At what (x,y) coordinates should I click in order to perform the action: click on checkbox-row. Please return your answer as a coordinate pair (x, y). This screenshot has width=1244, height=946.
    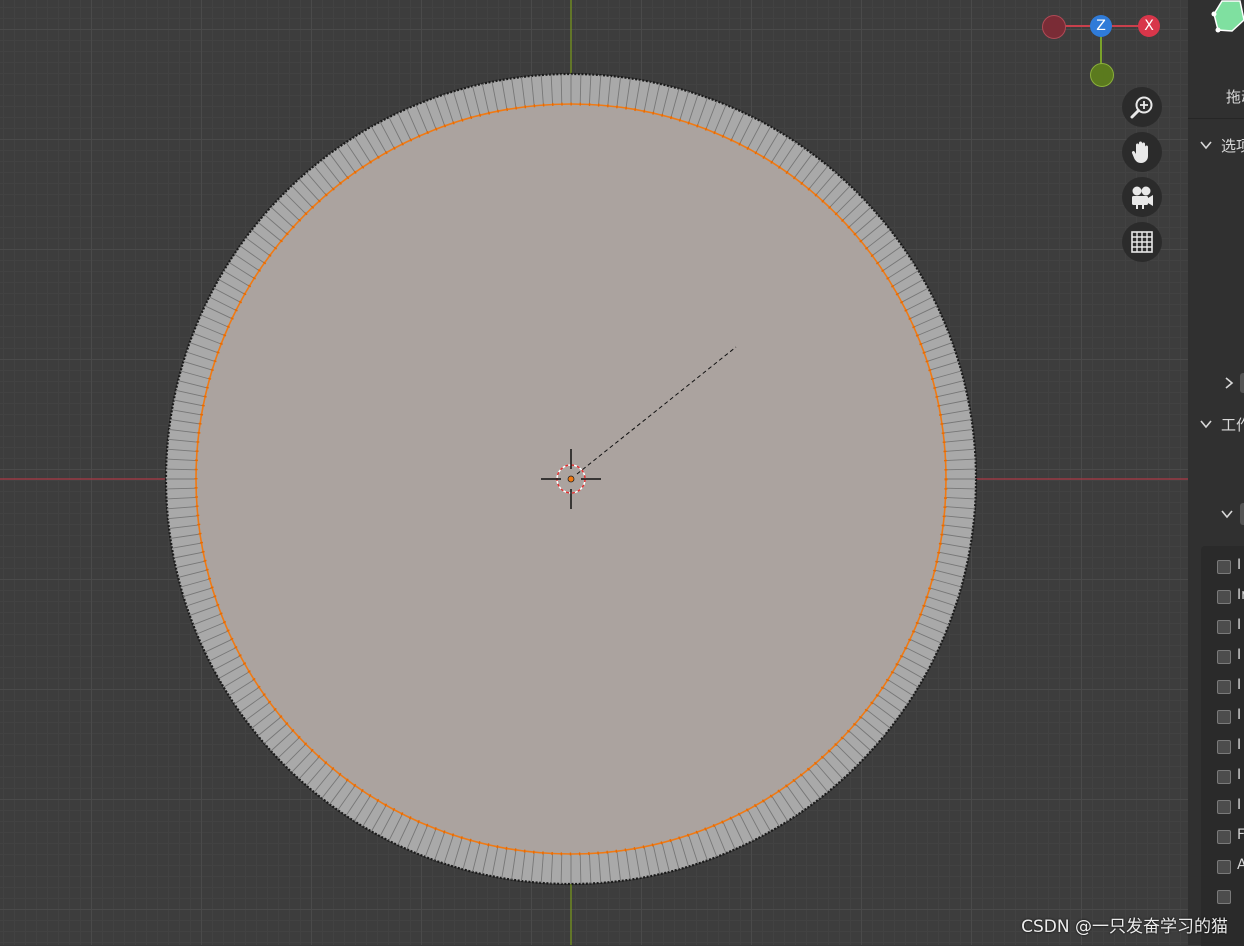
    Looking at the image, I should click on (1230, 898).